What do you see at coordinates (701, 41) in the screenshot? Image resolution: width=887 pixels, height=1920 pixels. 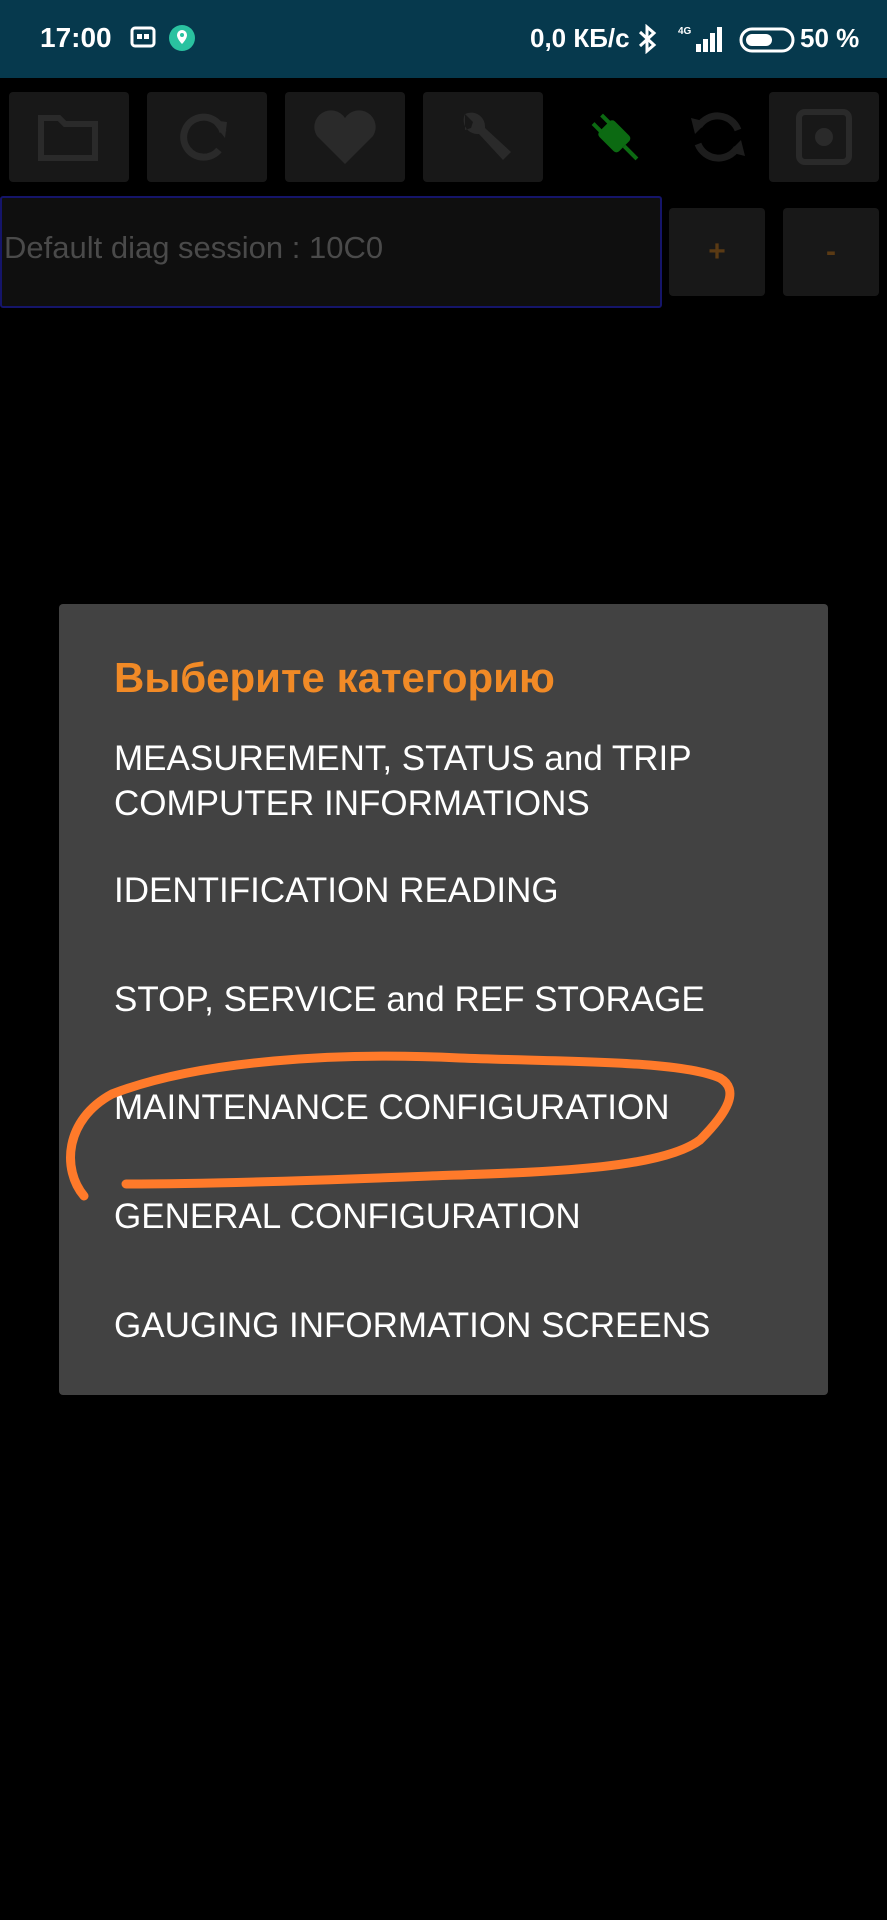 I see `signal-icon: 4G` at bounding box center [701, 41].